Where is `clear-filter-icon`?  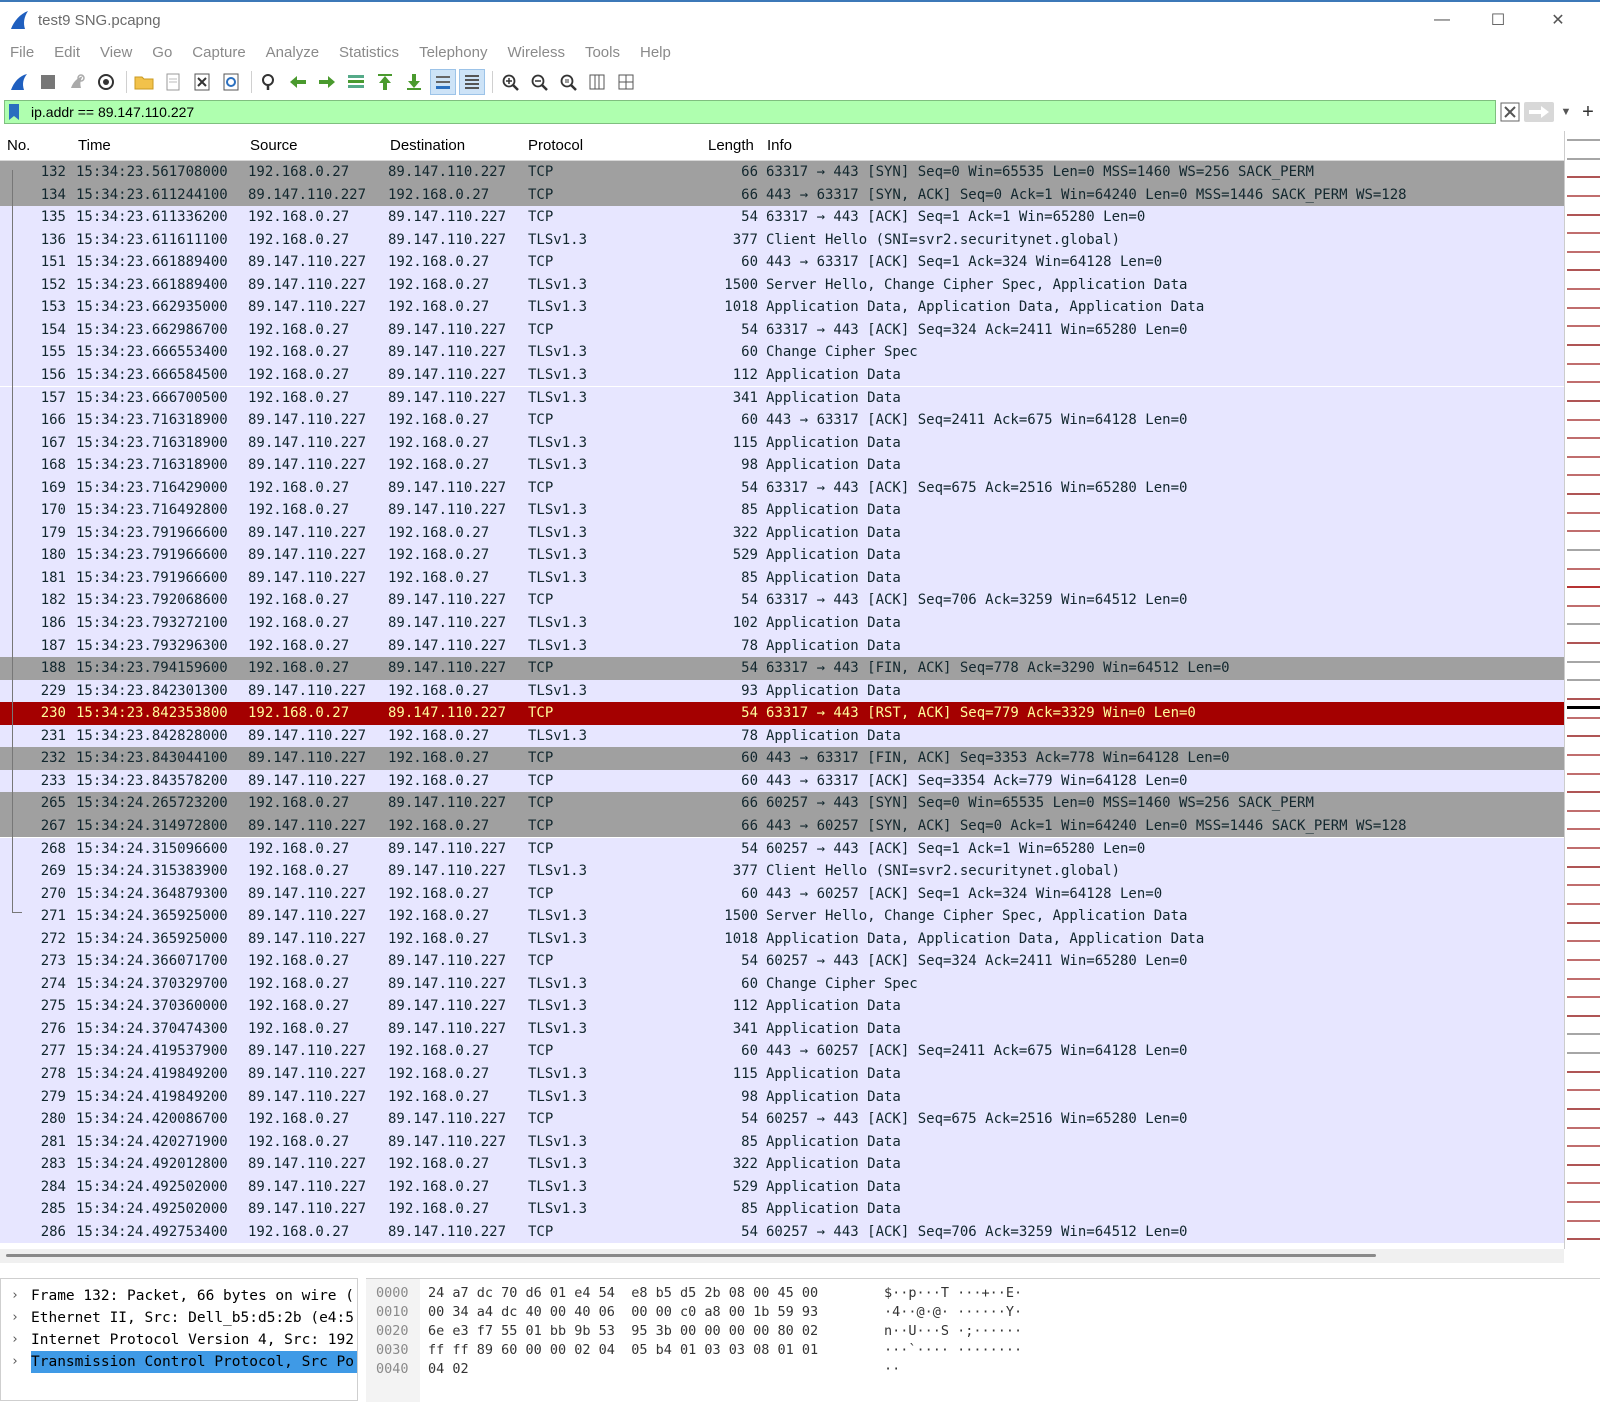
clear-filter-icon is located at coordinates (1510, 112).